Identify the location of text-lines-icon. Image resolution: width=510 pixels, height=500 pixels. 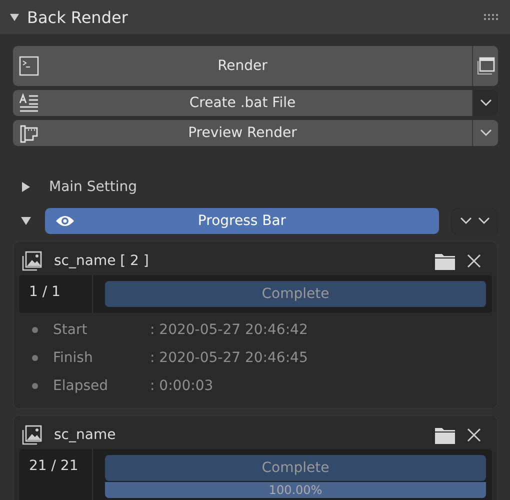
(29, 103).